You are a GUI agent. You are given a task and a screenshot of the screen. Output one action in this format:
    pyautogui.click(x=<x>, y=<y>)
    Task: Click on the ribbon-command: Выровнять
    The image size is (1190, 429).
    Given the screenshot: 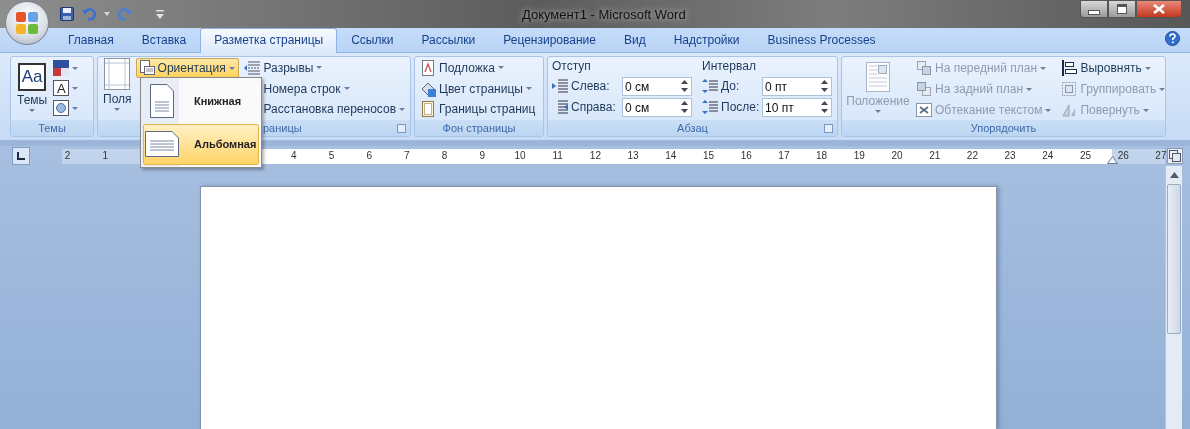 What is the action you would take?
    pyautogui.click(x=1113, y=68)
    